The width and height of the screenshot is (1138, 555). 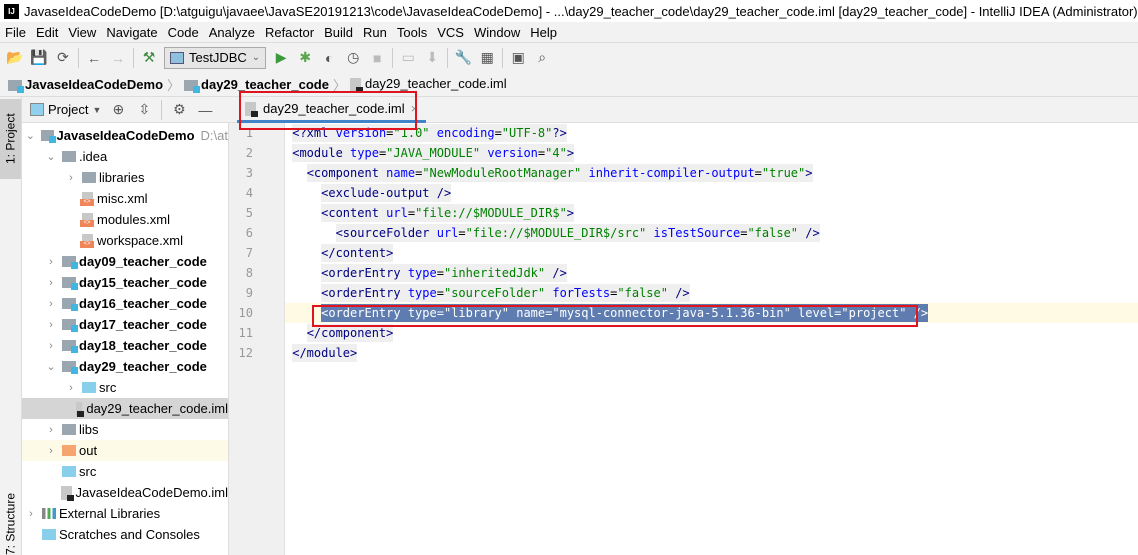 What do you see at coordinates (450, 32) in the screenshot?
I see `menu-vcs: VCS` at bounding box center [450, 32].